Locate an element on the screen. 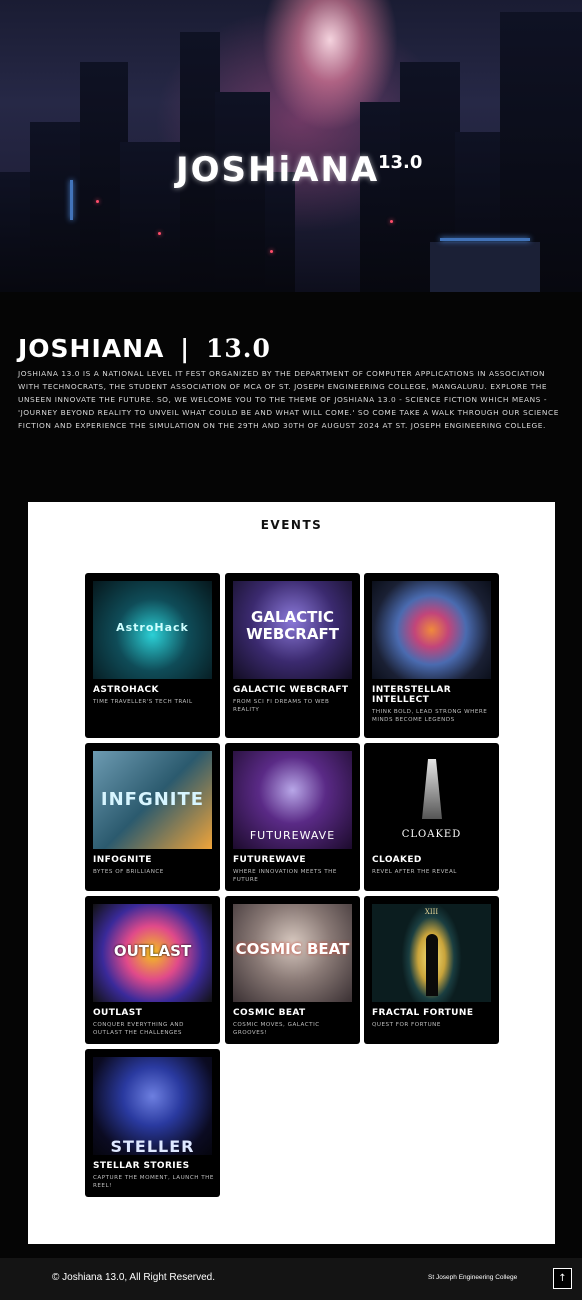  event-name: Interstellar Intellect is located at coordinates (412, 695).